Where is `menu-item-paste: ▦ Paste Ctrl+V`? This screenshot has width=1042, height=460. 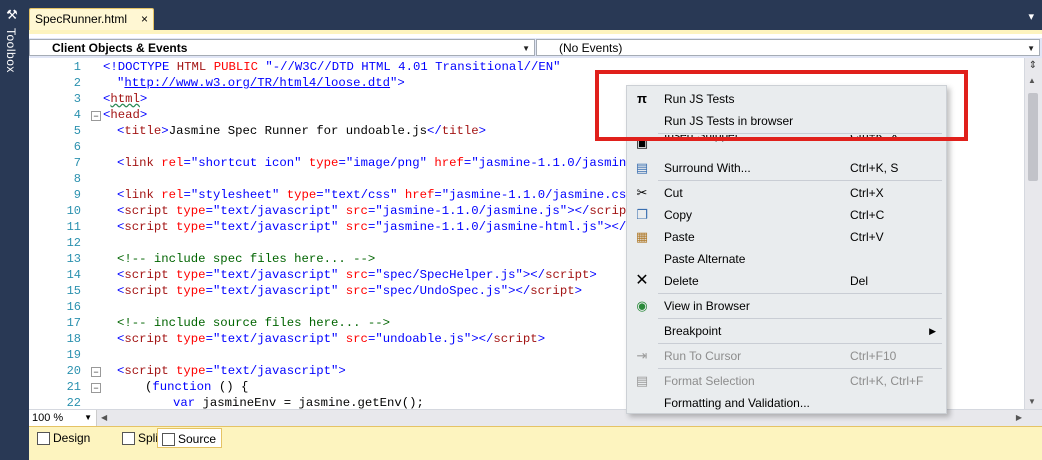 menu-item-paste: ▦ Paste Ctrl+V is located at coordinates (786, 237).